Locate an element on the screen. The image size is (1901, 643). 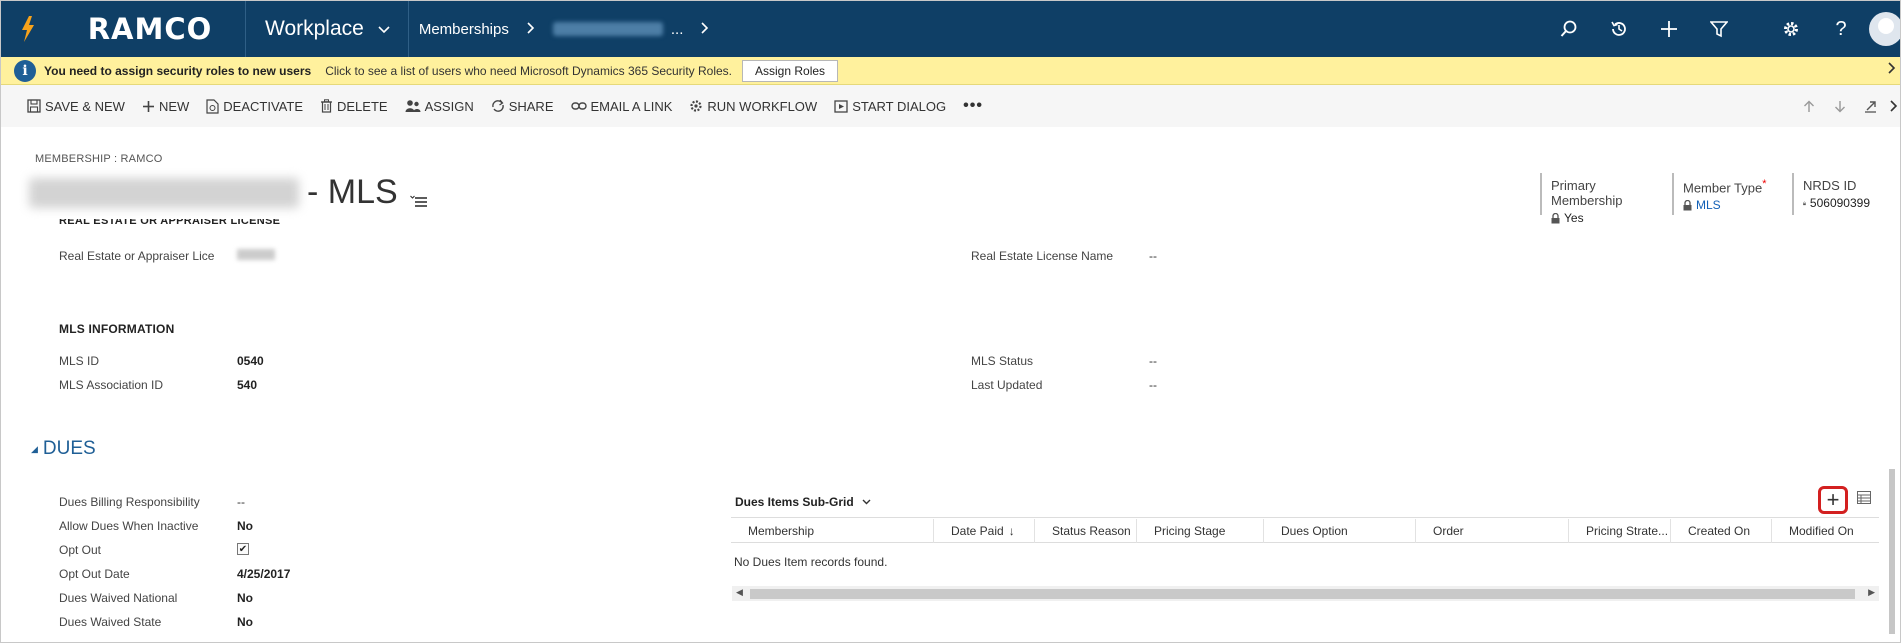
mls-id-value: 0540 is located at coordinates (250, 361).